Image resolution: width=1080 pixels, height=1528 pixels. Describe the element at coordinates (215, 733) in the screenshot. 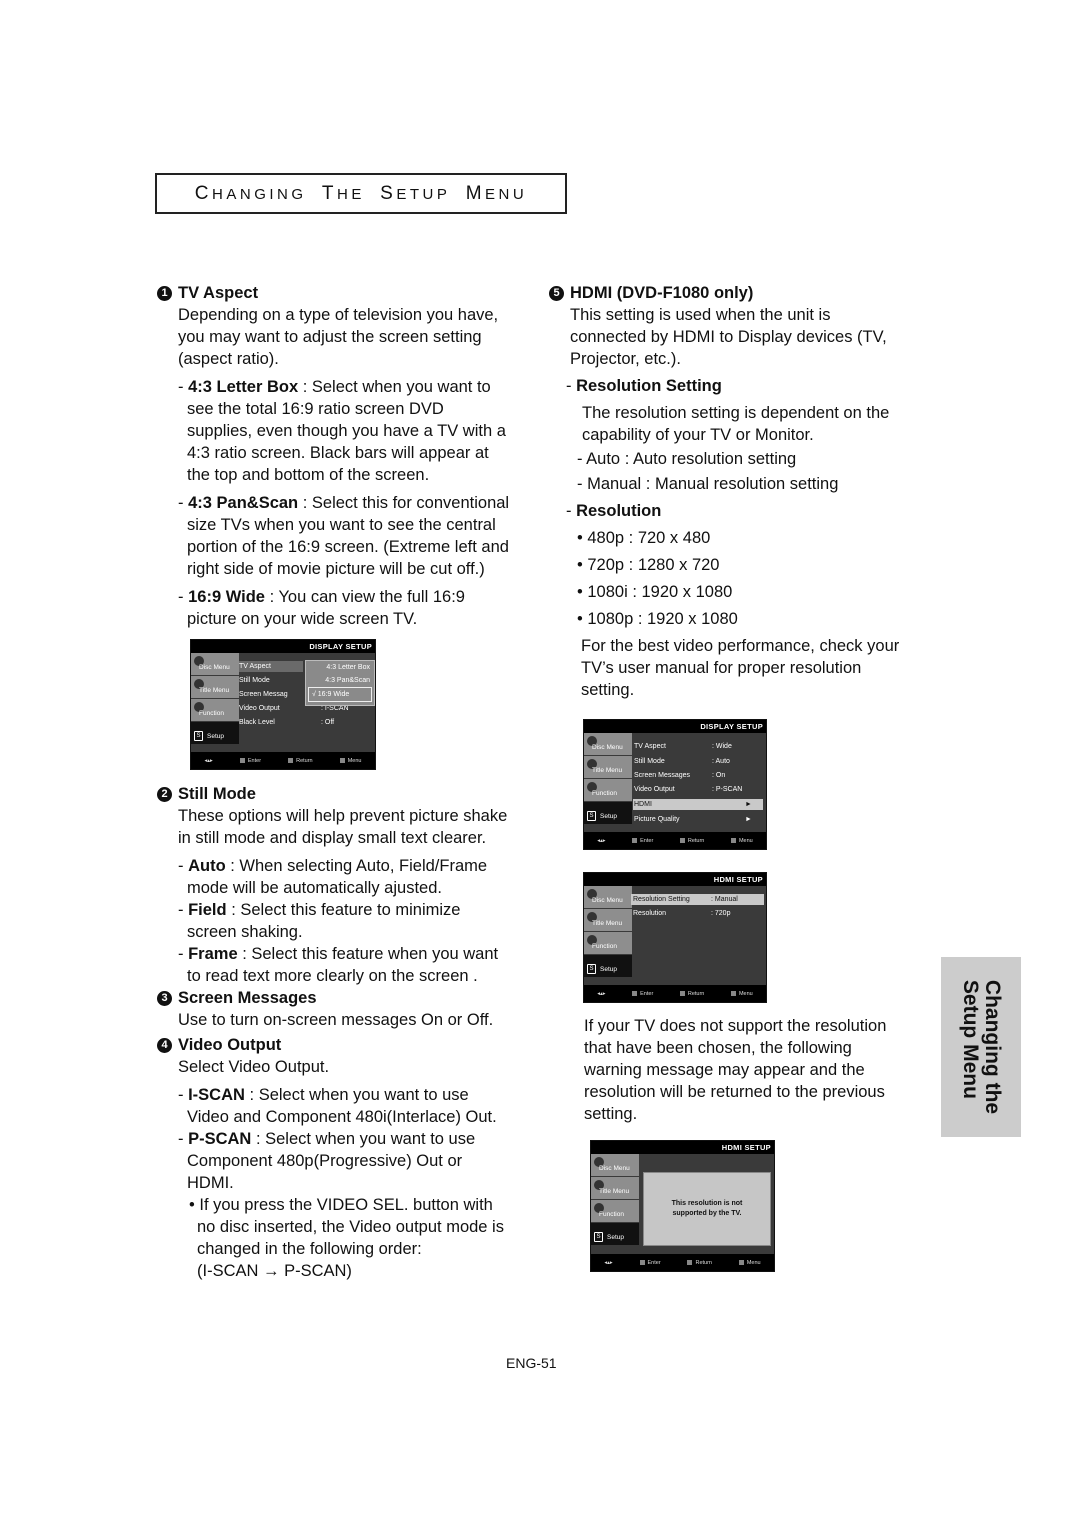

I see `osd-tab-setup: S Setup` at that location.